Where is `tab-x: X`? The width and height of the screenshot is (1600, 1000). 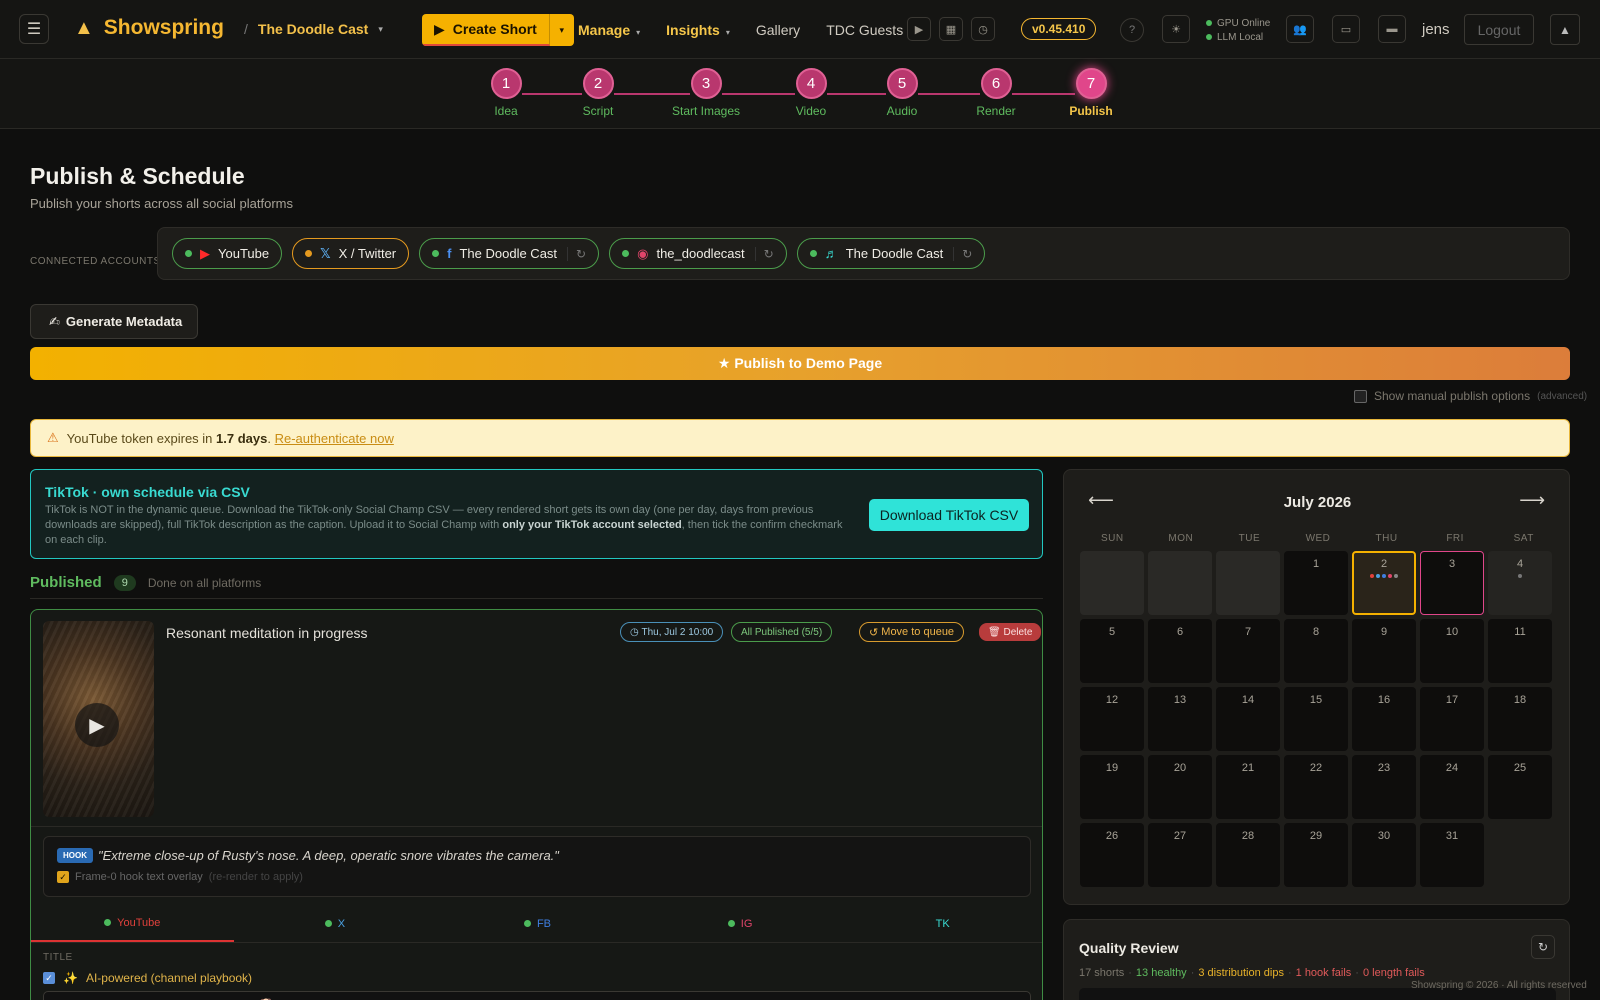
tab-x: X is located at coordinates (335, 923).